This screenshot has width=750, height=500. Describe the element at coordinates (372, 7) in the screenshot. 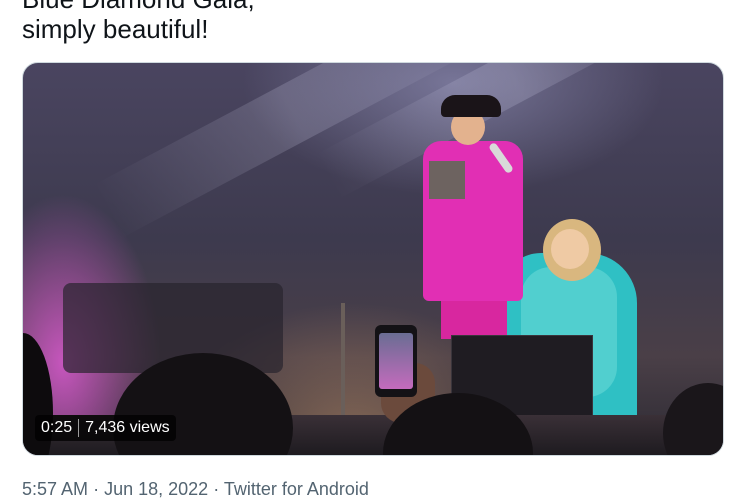

I see `tweet-text-line-1: Blue Diamond Gala,` at that location.